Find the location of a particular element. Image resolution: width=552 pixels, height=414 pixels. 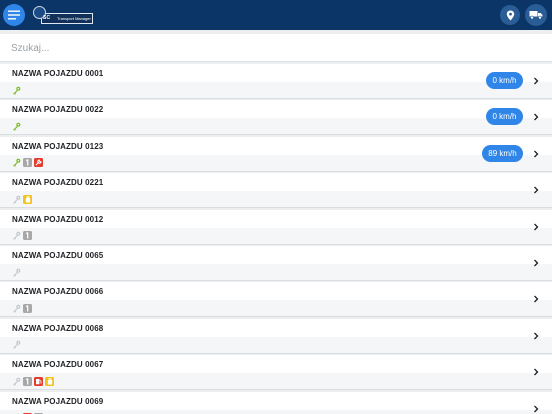

vehicles-button is located at coordinates (536, 15).